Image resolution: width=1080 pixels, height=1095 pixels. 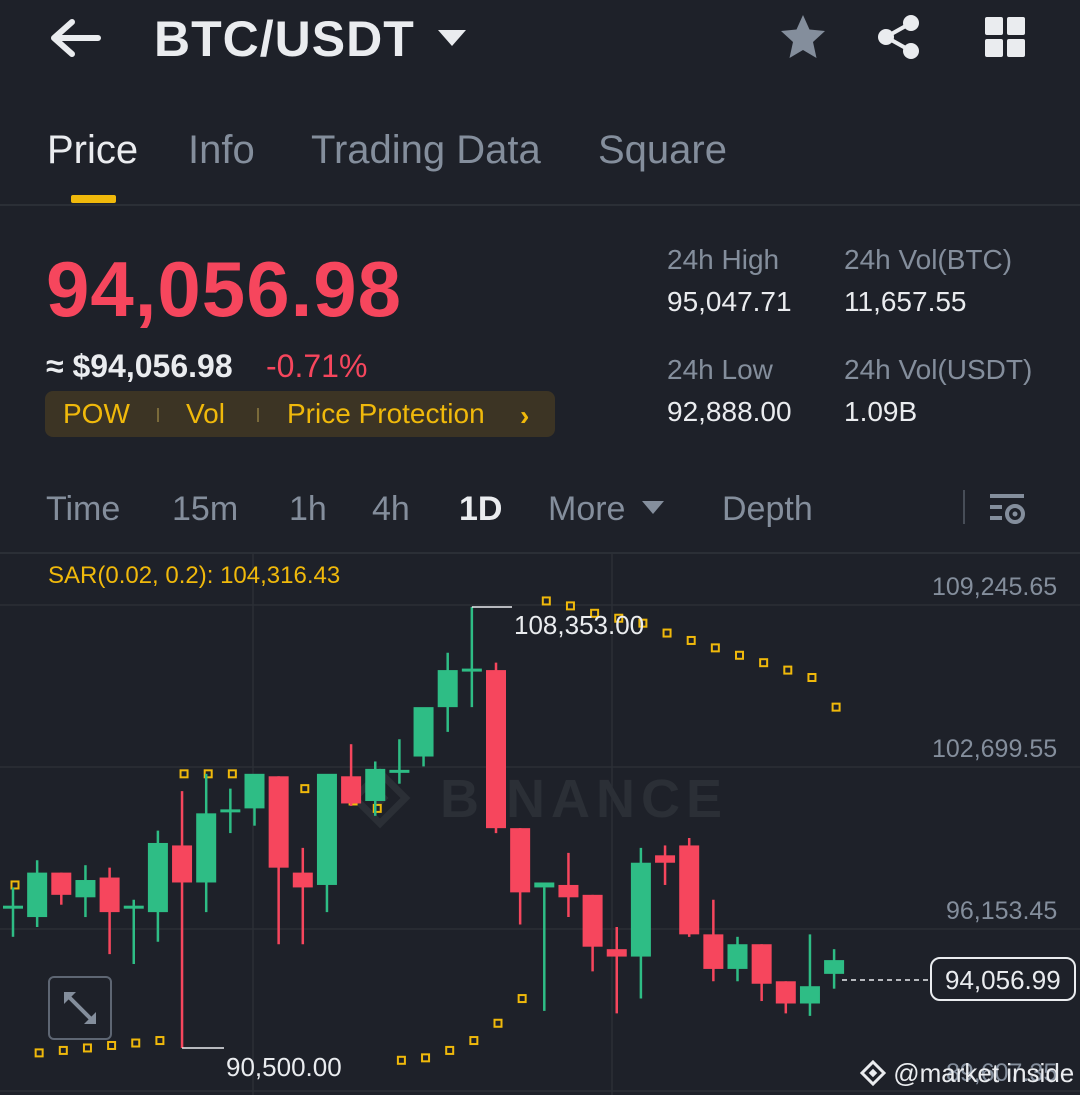 What do you see at coordinates (524, 416) in the screenshot?
I see `chevron-right-icon: ›` at bounding box center [524, 416].